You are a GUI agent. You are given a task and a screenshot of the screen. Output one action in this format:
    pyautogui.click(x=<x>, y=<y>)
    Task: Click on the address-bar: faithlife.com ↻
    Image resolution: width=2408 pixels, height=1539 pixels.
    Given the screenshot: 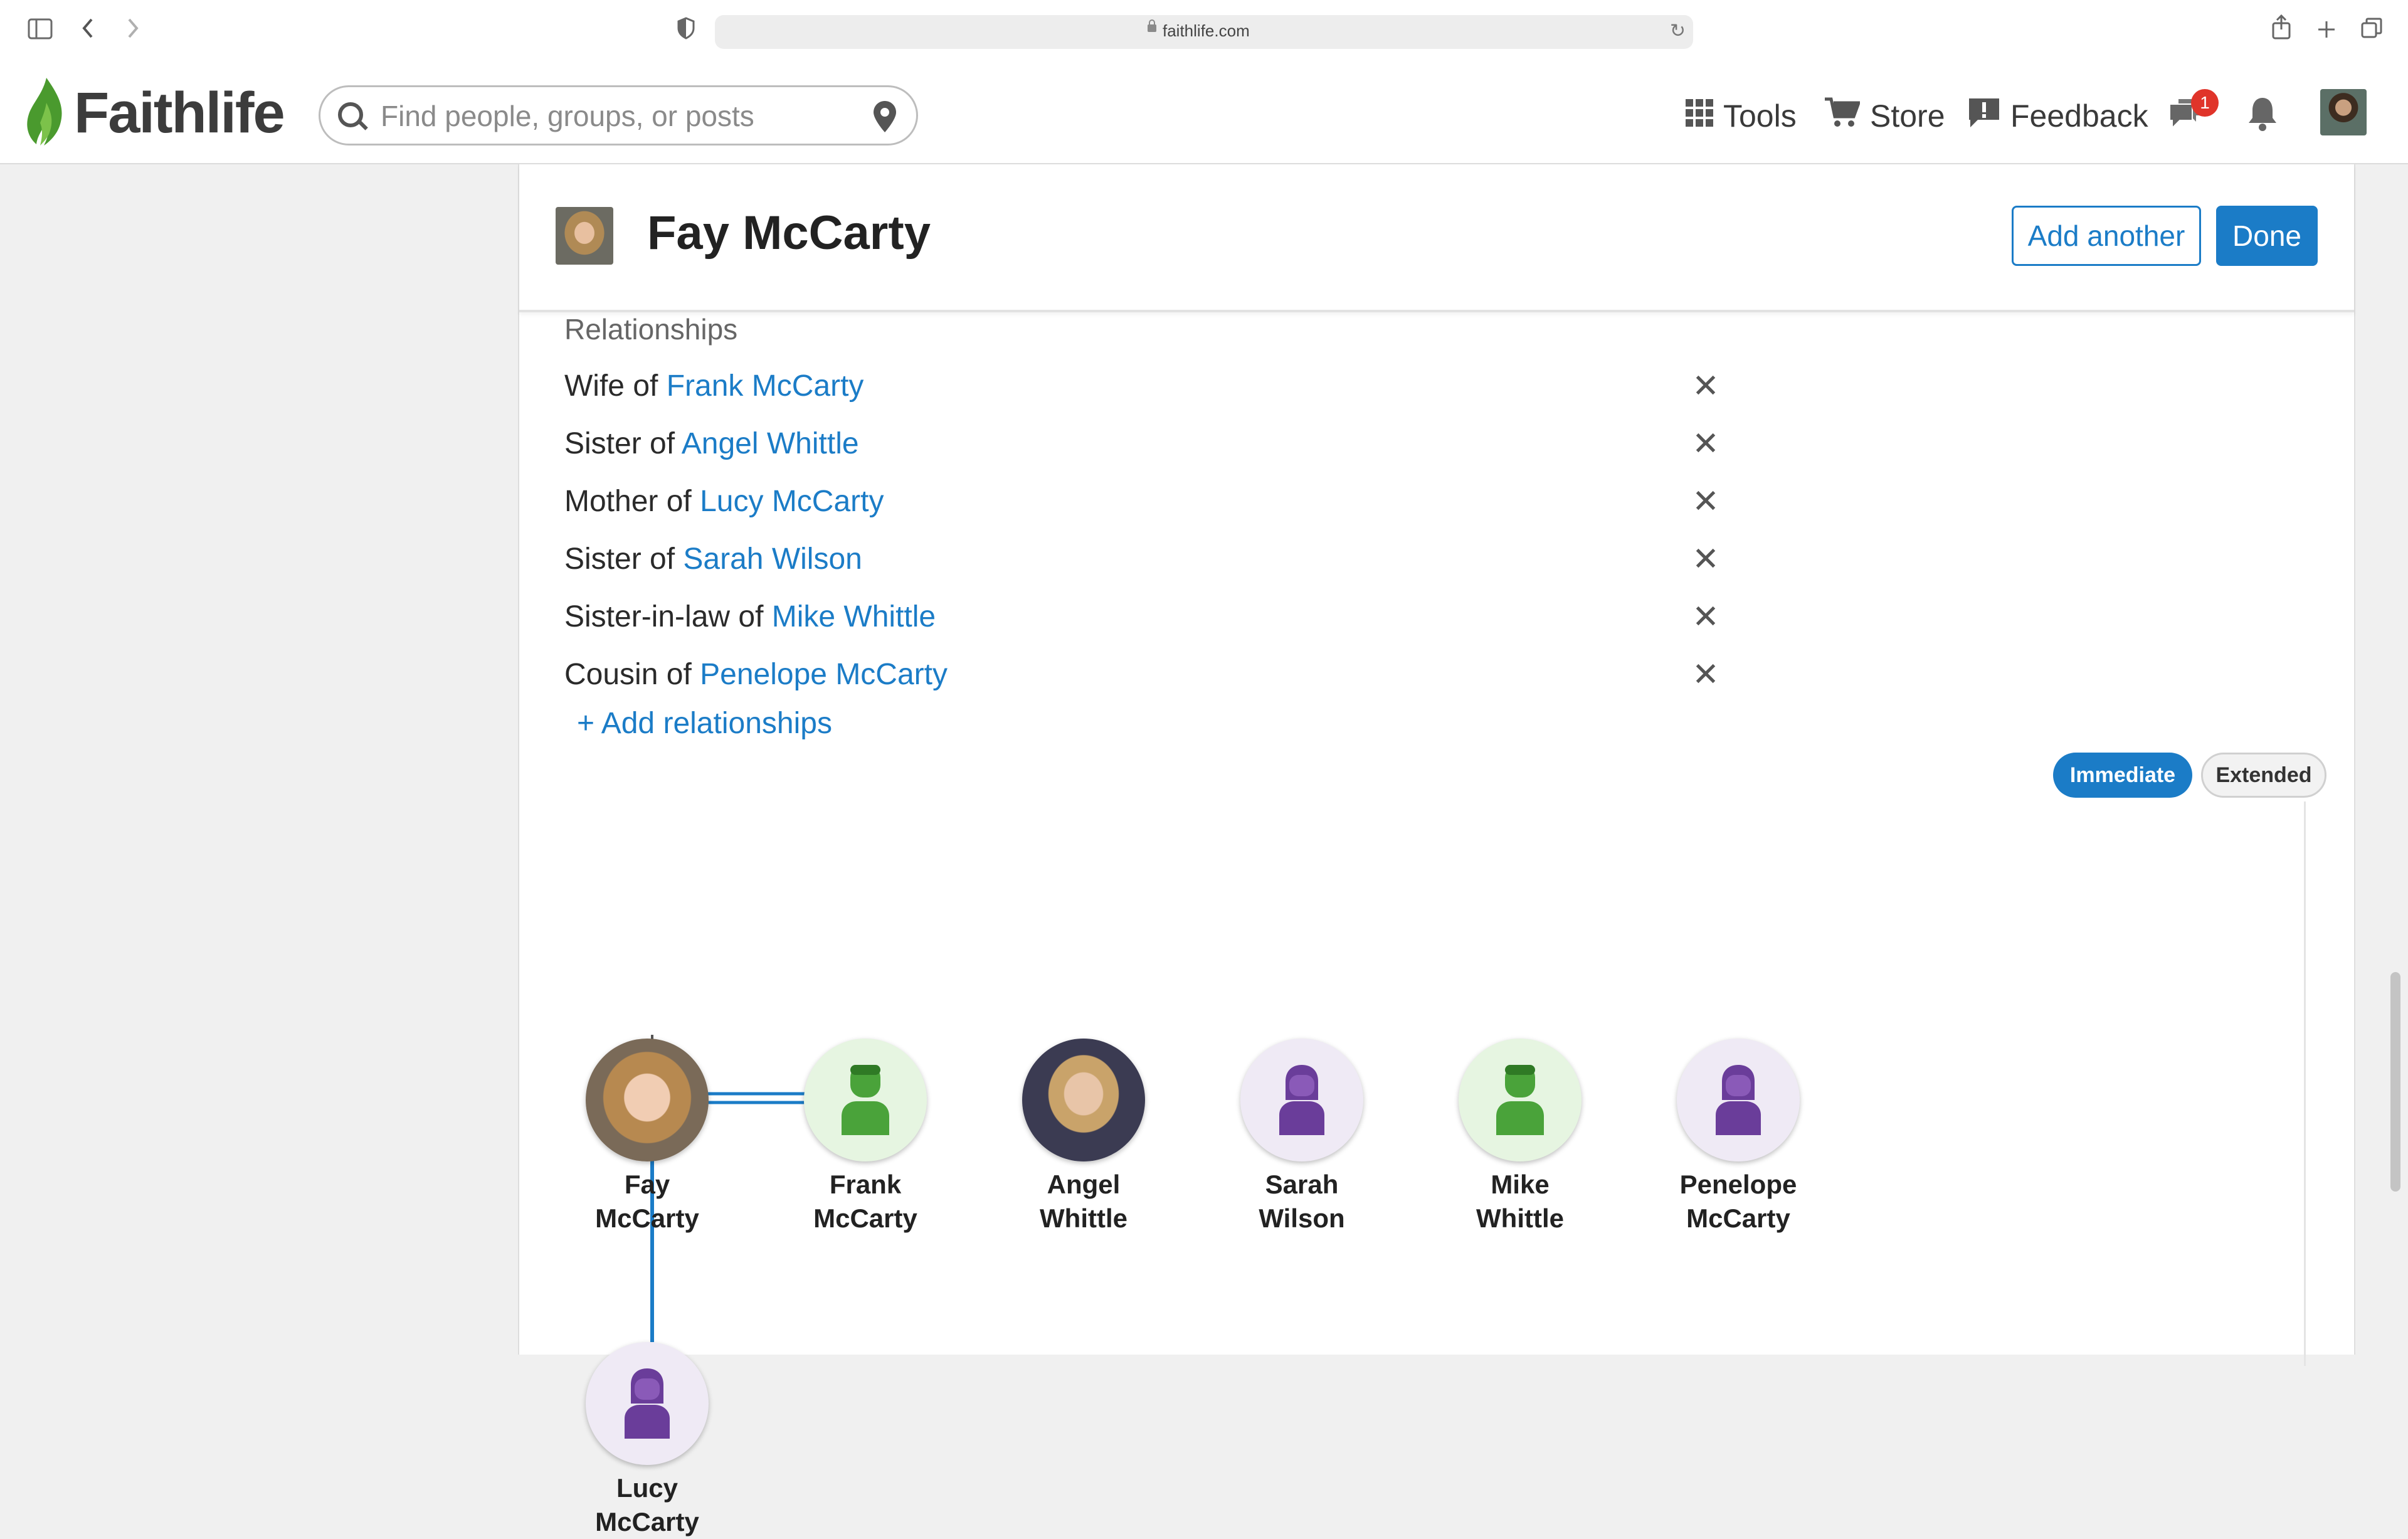 What is the action you would take?
    pyautogui.click(x=1204, y=32)
    